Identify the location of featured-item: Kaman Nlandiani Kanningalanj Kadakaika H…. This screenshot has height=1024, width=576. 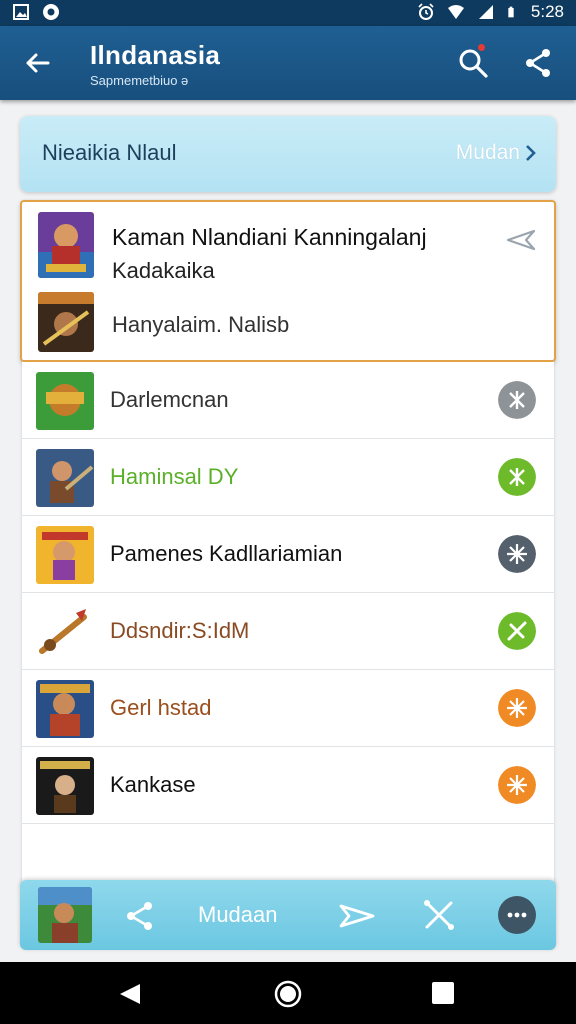
(288, 281).